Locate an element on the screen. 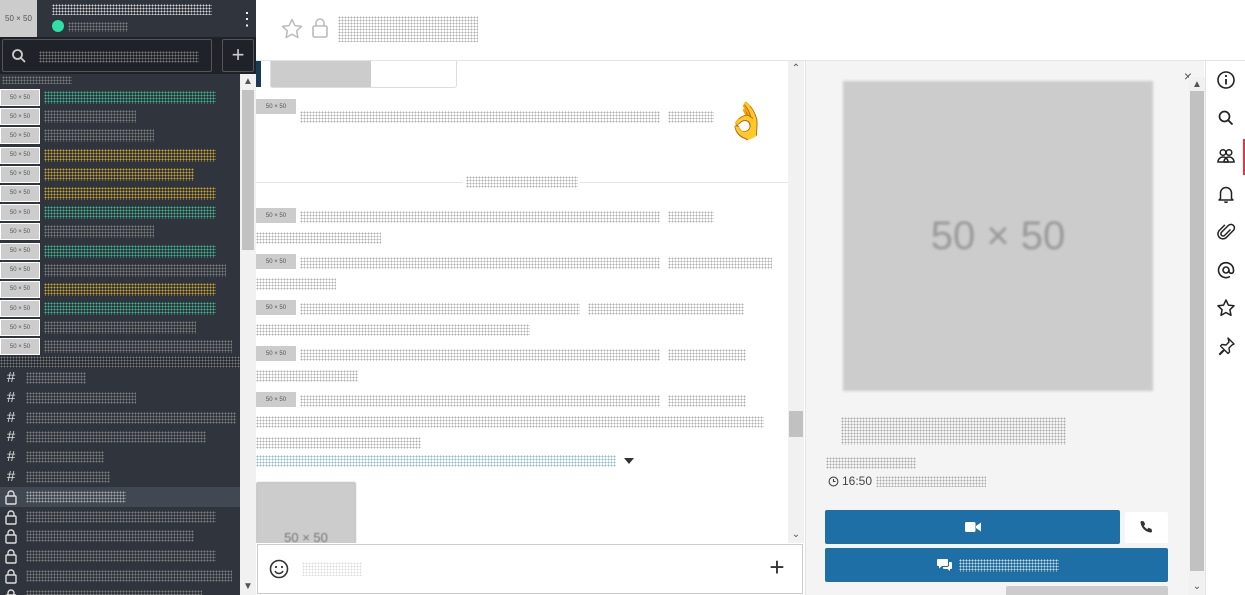  sidebar-scroll-thumb is located at coordinates (248, 170).